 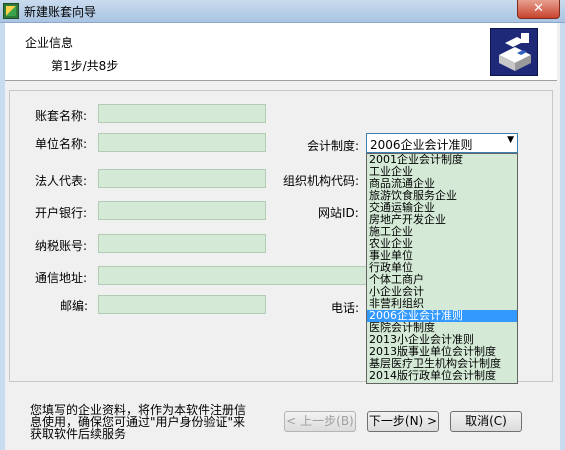 What do you see at coordinates (442, 376) in the screenshot?
I see `dropdown-option: 2014版行政单位会计制度` at bounding box center [442, 376].